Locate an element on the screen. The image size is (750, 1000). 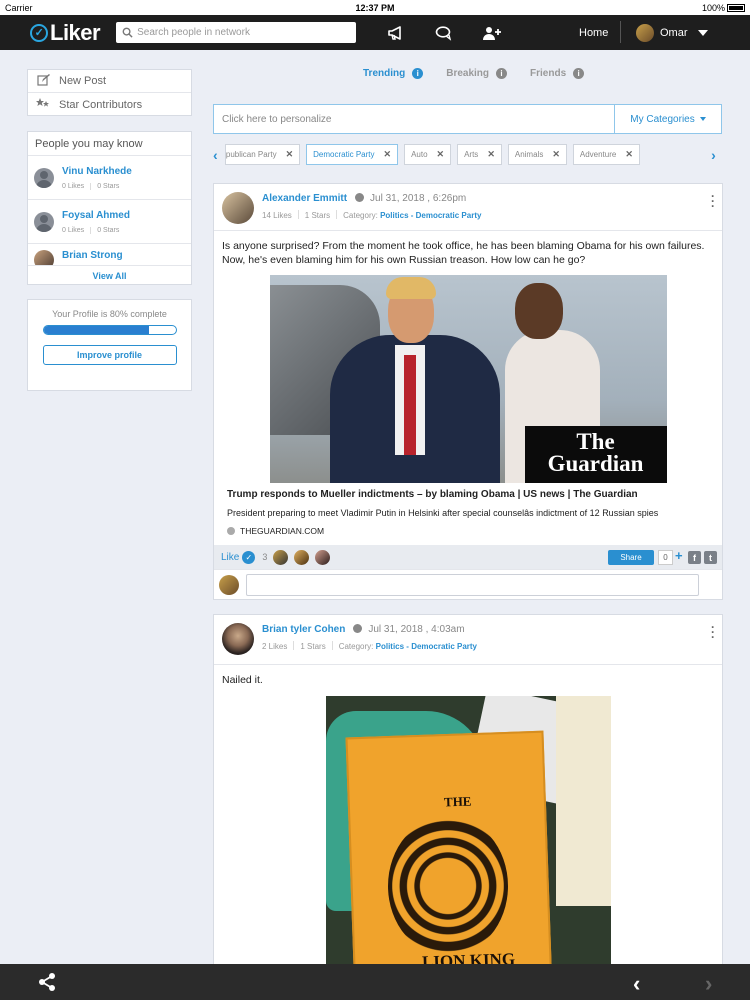
search-box is located at coordinates (236, 32).